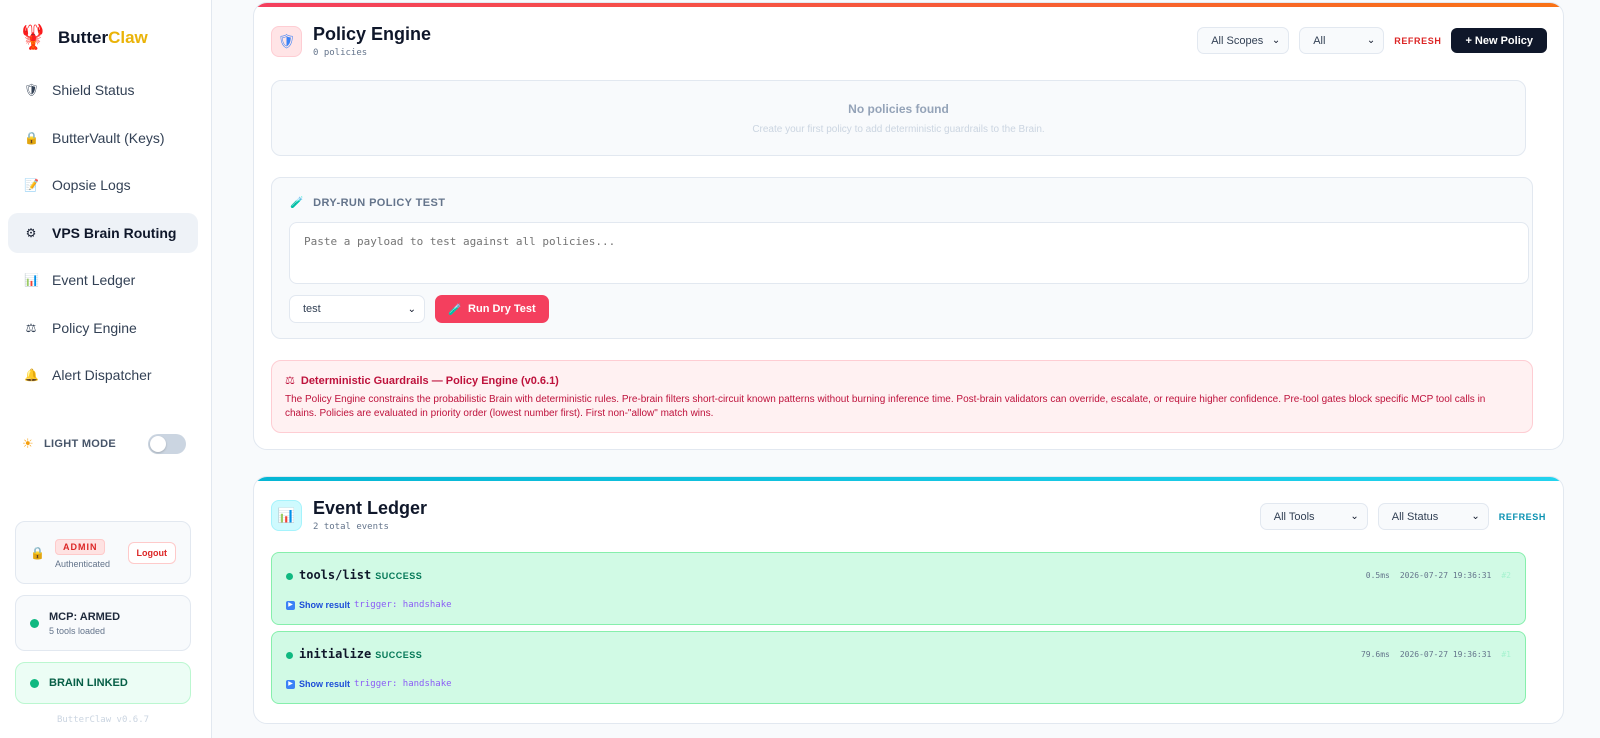  I want to click on event-tool-name: initialize SUCCESS, so click(361, 654).